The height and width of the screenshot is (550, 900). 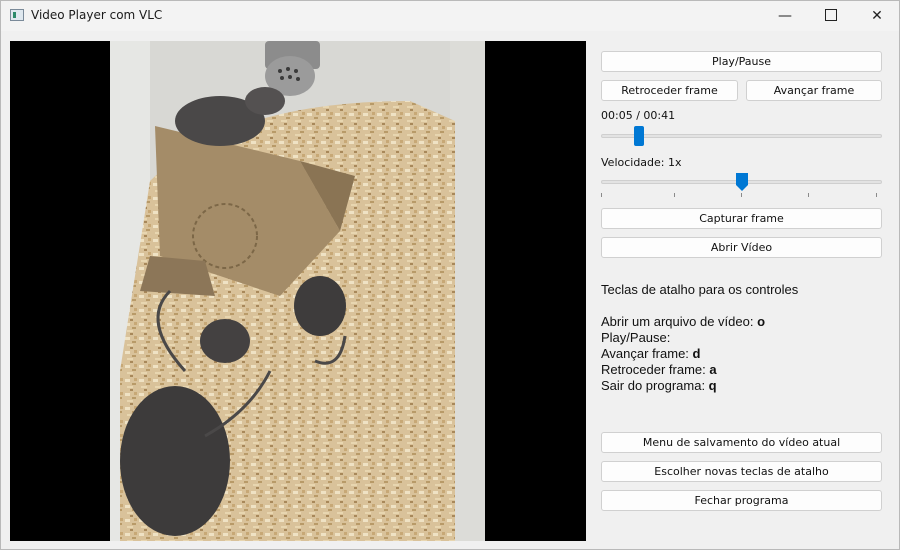 I want to click on speed-slider-handle, so click(x=742, y=182).